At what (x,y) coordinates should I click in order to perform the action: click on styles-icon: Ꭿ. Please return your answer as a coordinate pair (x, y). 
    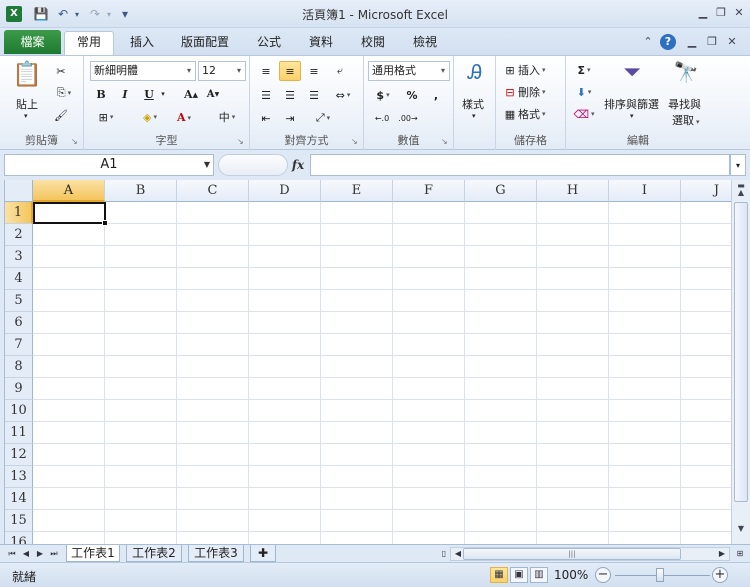
    Looking at the image, I should click on (475, 72).